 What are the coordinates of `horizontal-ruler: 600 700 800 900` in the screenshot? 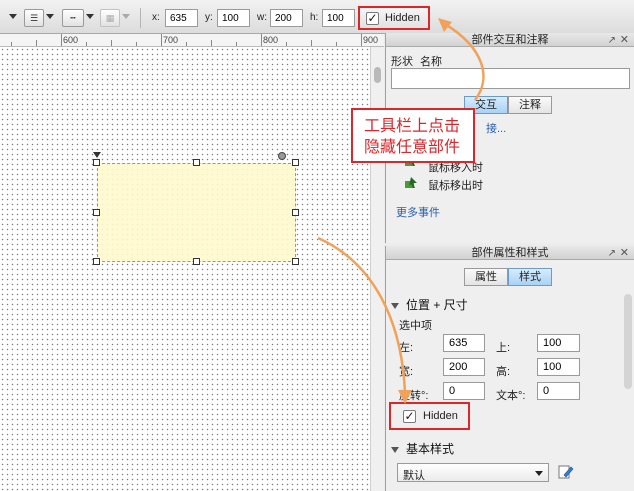 It's located at (192, 40).